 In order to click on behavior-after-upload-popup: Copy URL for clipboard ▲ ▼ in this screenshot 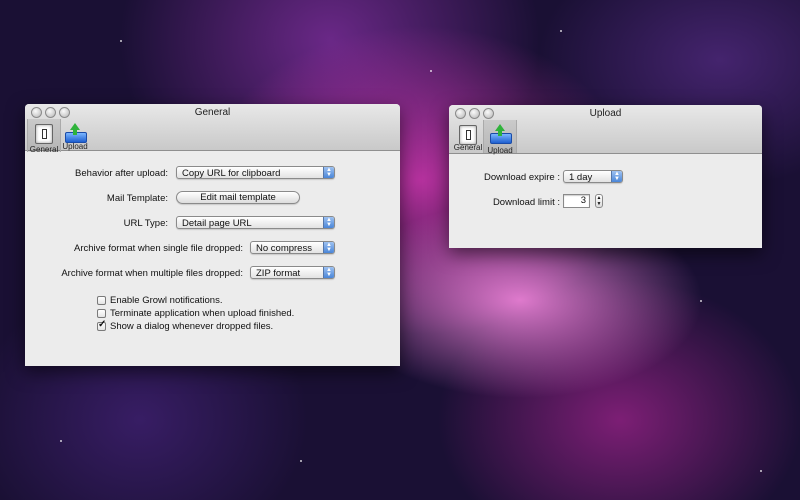, I will do `click(255, 172)`.